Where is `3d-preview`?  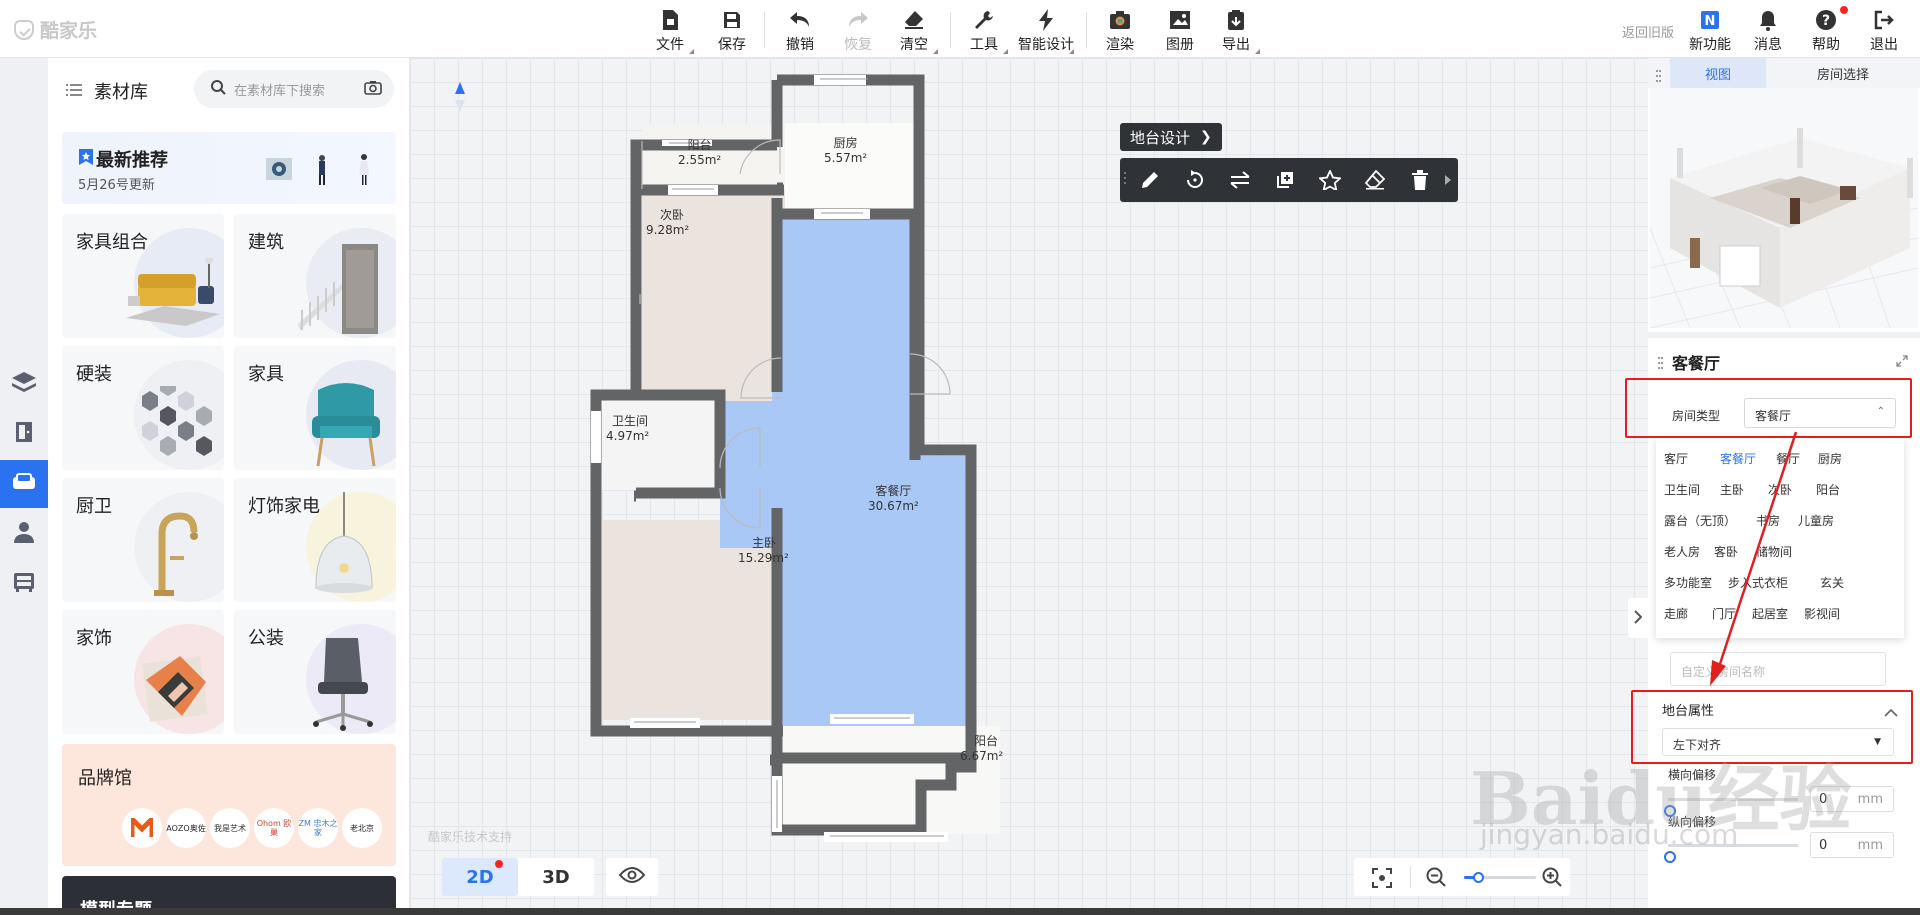
3d-preview is located at coordinates (1784, 208).